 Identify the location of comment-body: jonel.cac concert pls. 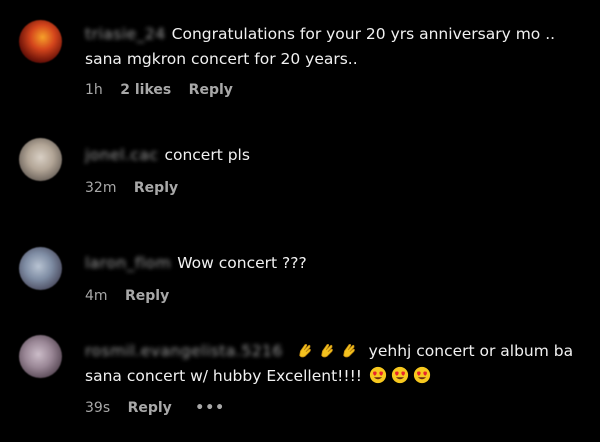
(335, 155).